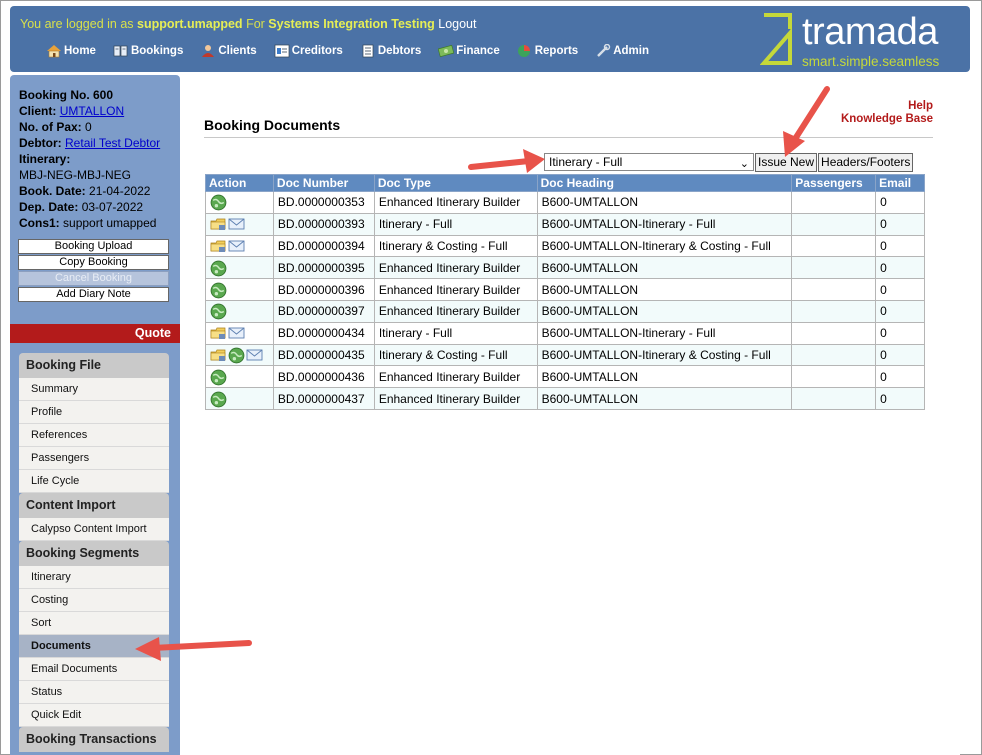 This screenshot has height=755, width=982. I want to click on nav-clients: Clients, so click(228, 51).